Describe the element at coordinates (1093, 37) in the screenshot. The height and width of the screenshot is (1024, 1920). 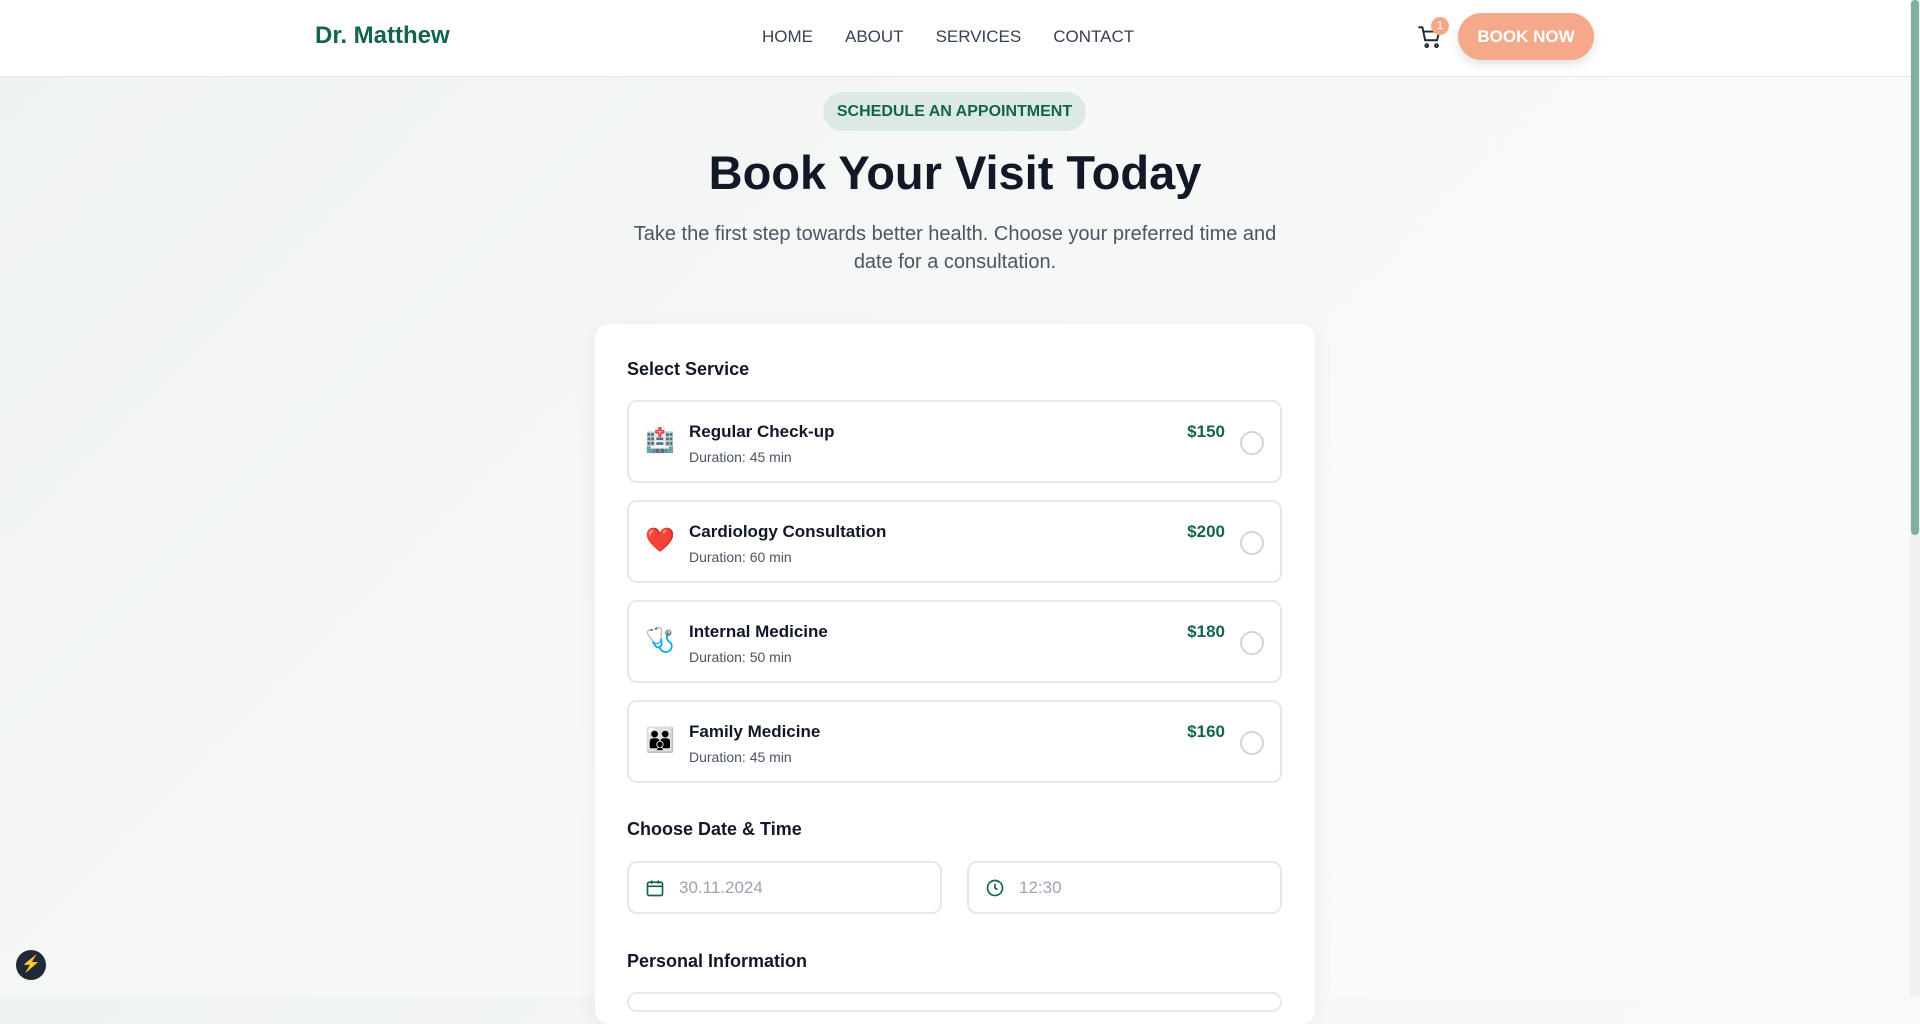
I see `nav-contact: CONTACT` at that location.